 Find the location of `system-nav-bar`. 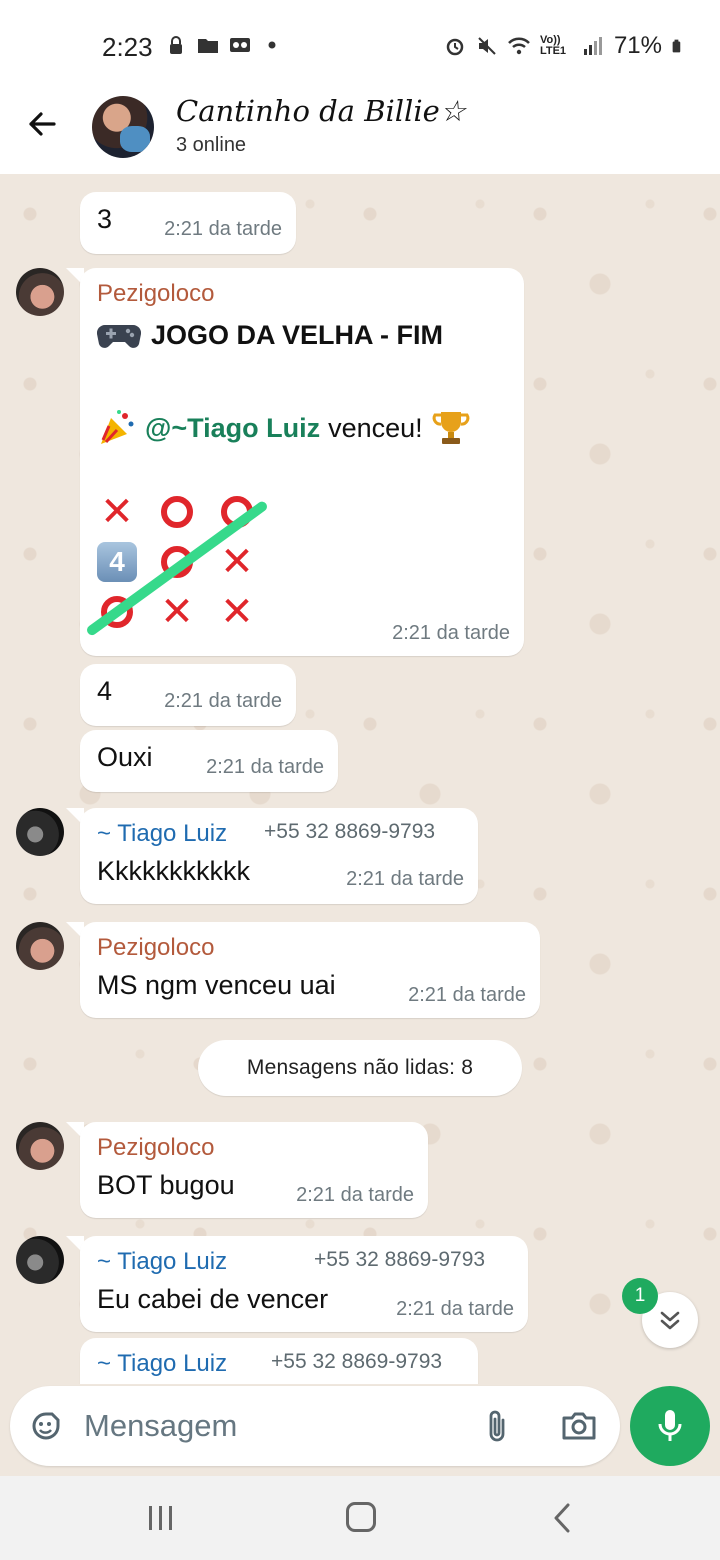

system-nav-bar is located at coordinates (360, 1518).